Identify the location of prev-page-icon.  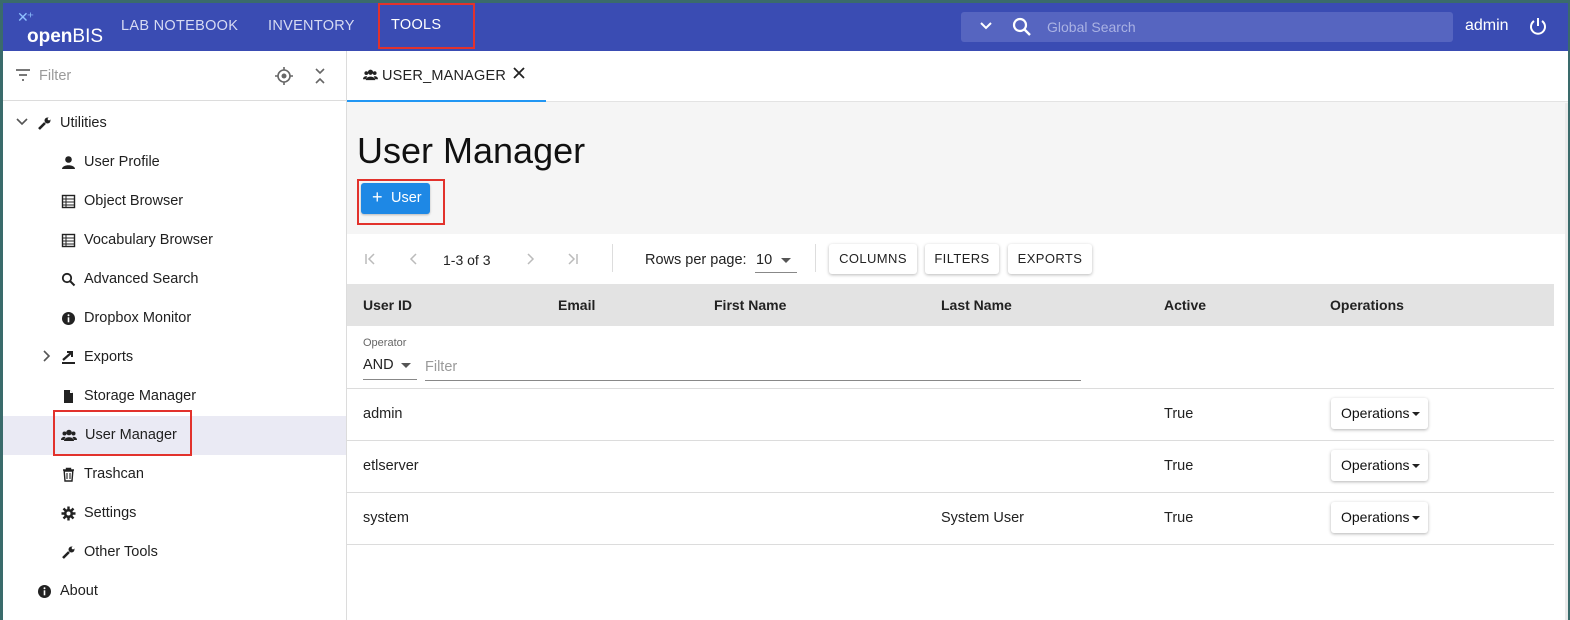
(414, 259).